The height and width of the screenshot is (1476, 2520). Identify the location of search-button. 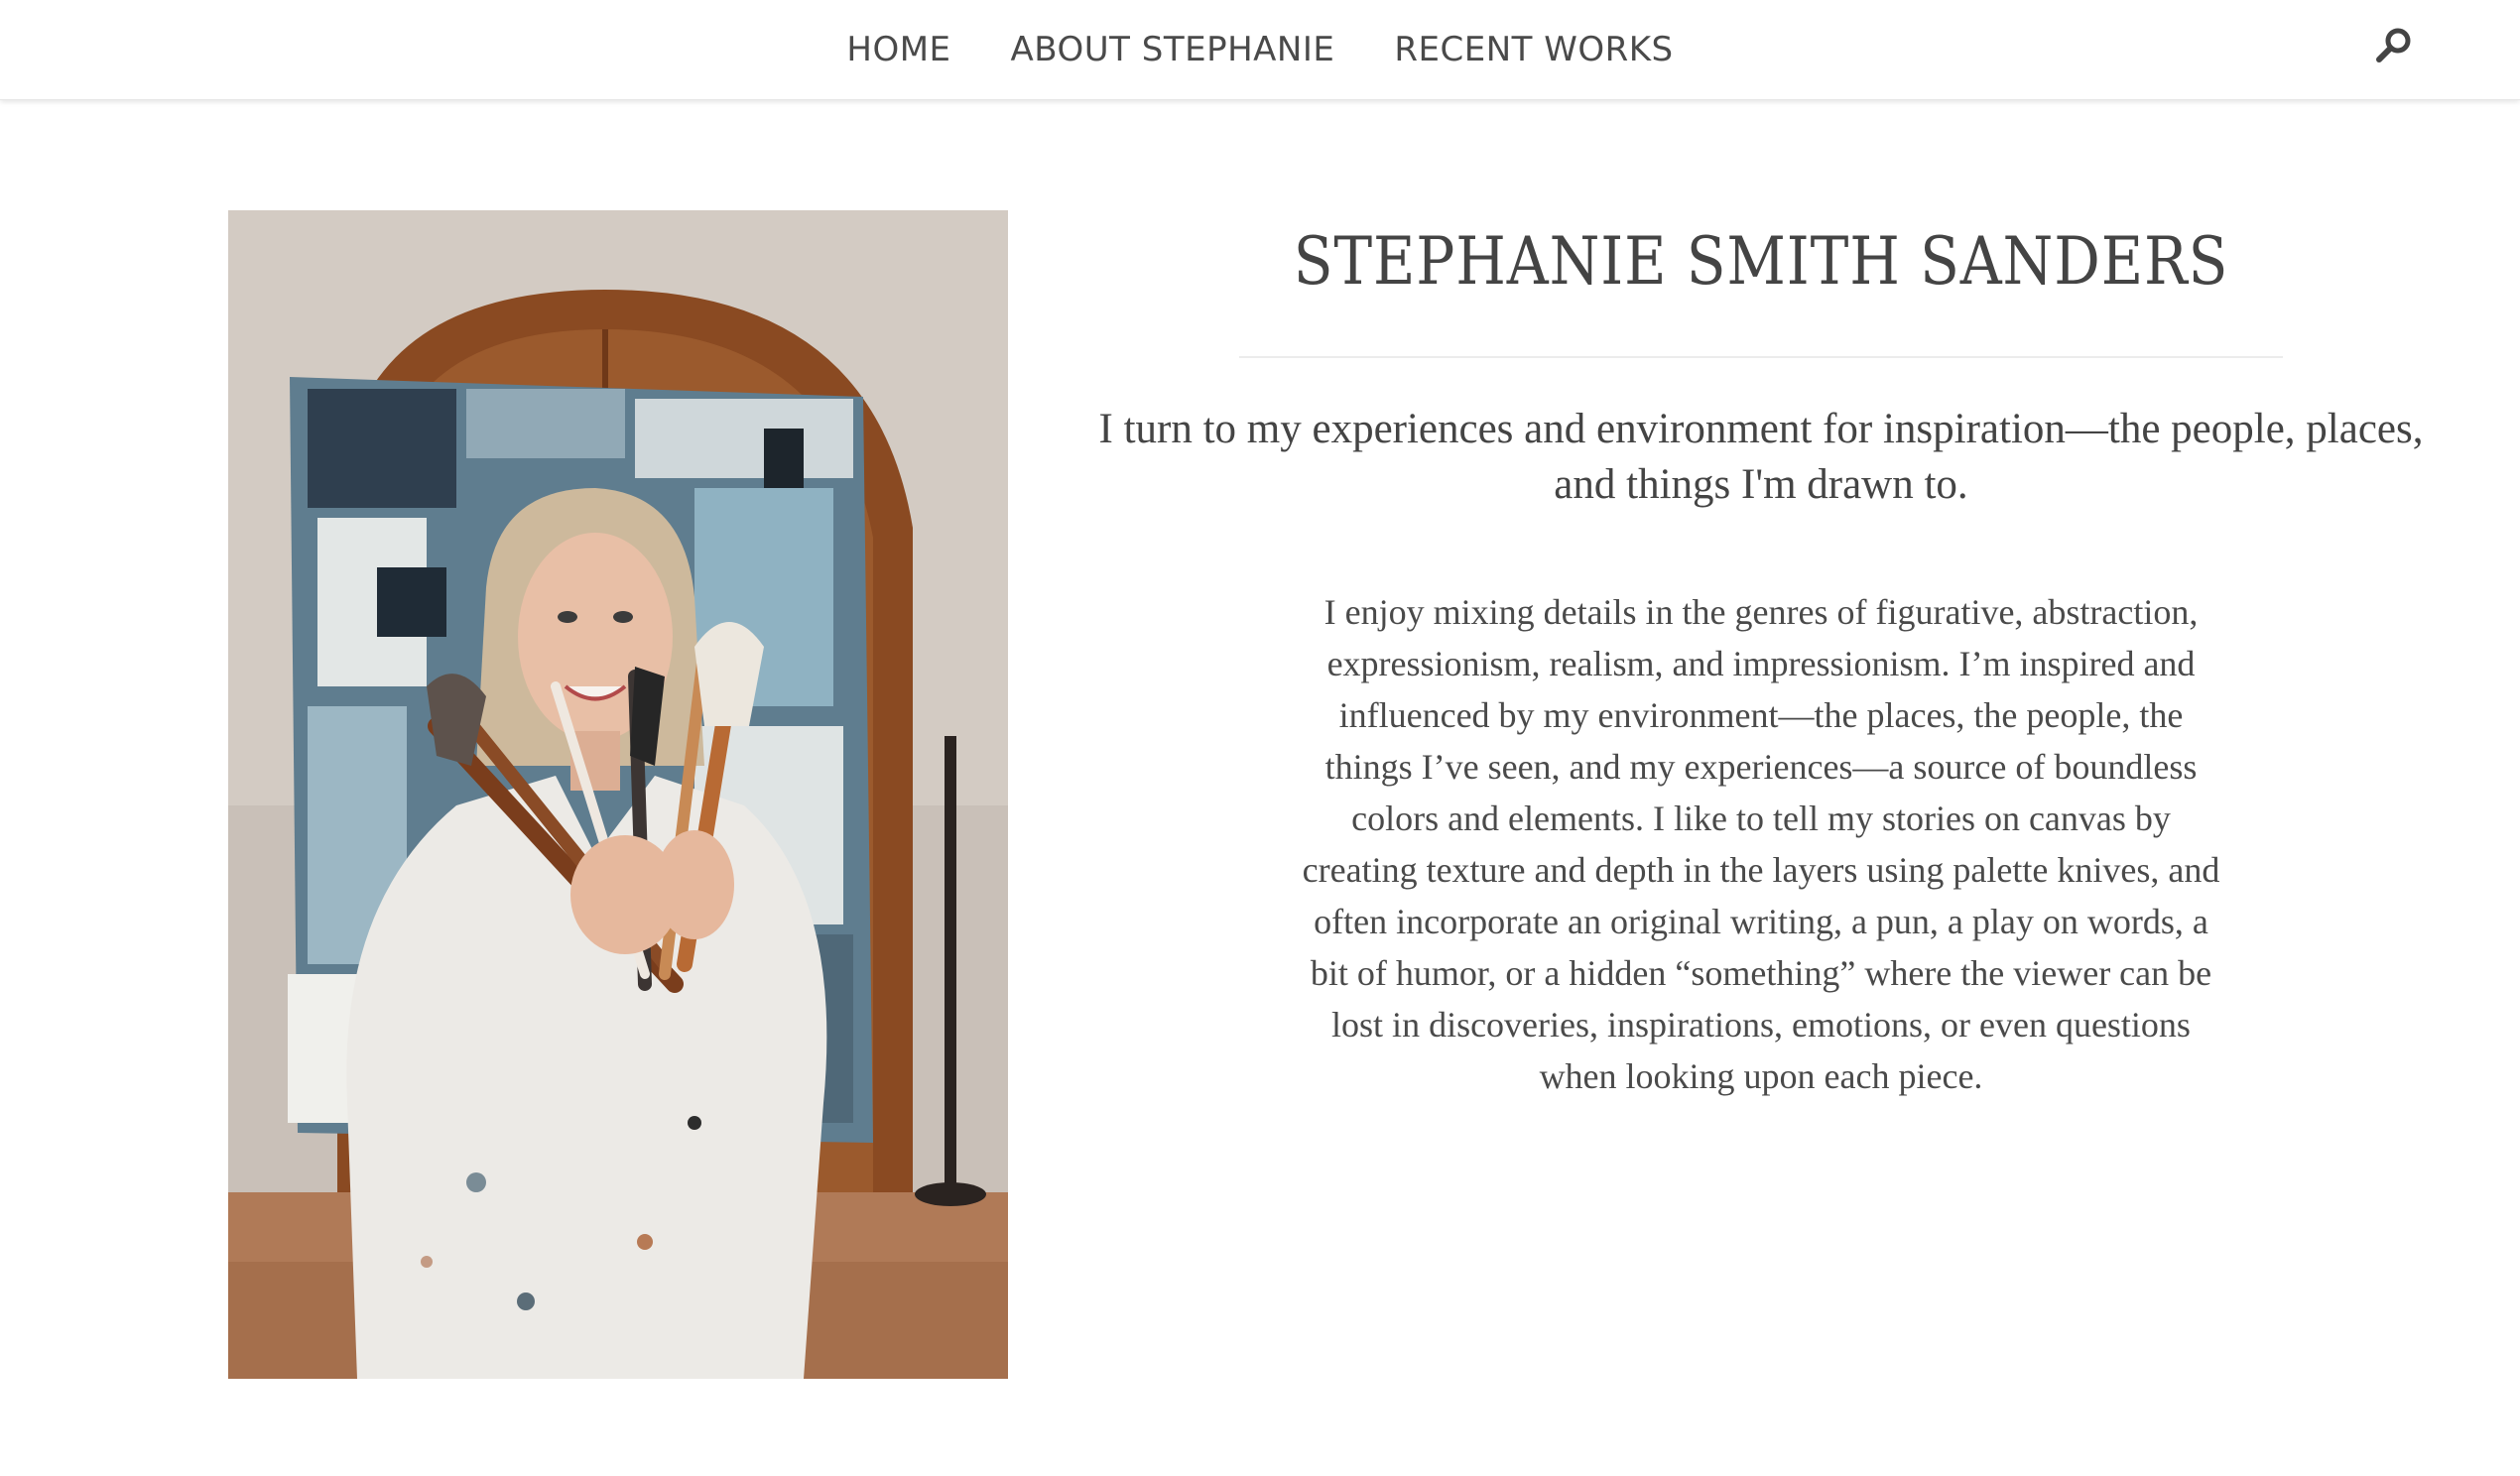
(2394, 46).